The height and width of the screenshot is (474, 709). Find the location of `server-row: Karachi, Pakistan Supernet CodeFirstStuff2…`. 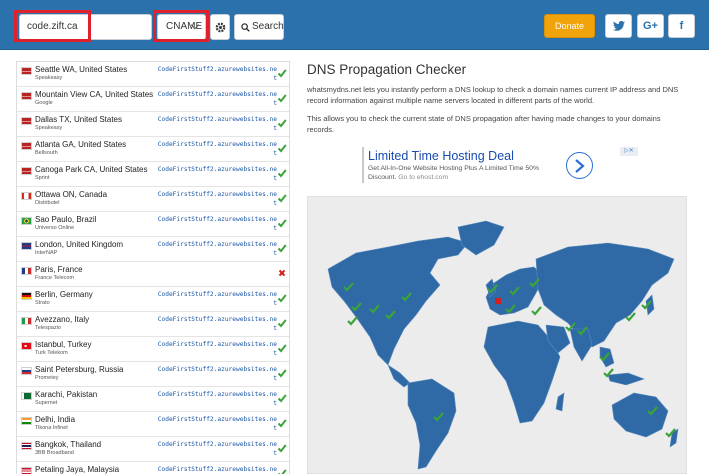

server-row: Karachi, Pakistan Supernet CodeFirstStuff2… is located at coordinates (153, 399).